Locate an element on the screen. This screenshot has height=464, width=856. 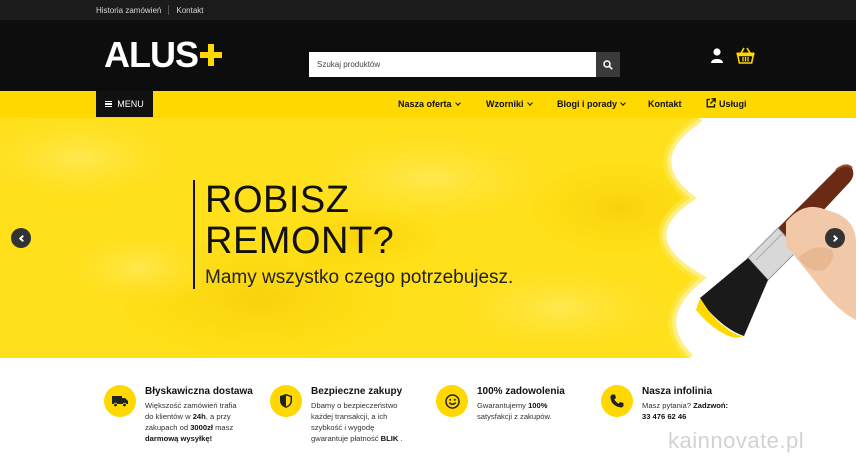
feature-desc: Masz pytania? Zadzwoń: 33 476 62 46 is located at coordinates (685, 411).